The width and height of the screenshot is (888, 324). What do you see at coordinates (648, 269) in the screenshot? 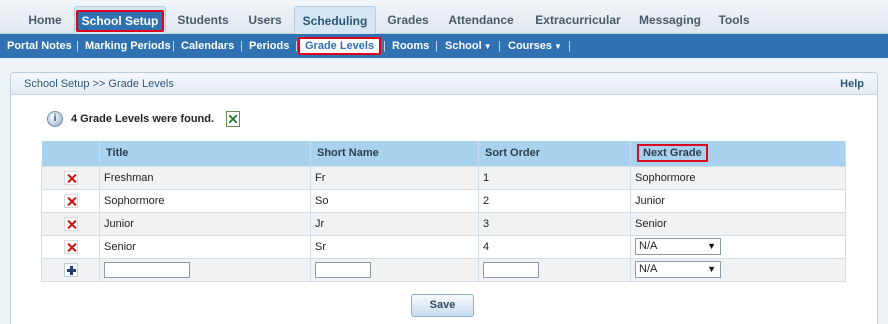
I see `new-next-grade-select-value: N/A` at bounding box center [648, 269].